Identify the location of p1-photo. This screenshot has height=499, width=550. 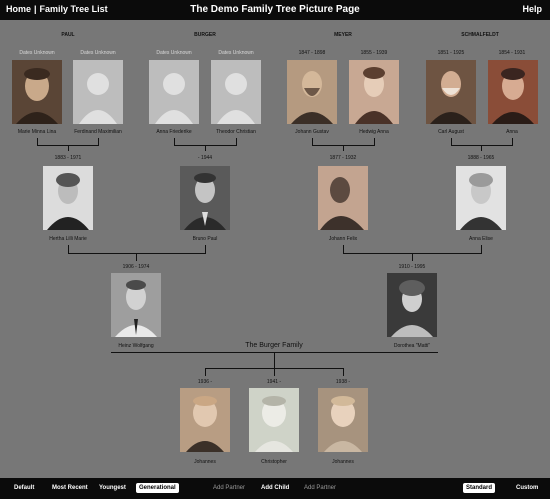
(68, 198).